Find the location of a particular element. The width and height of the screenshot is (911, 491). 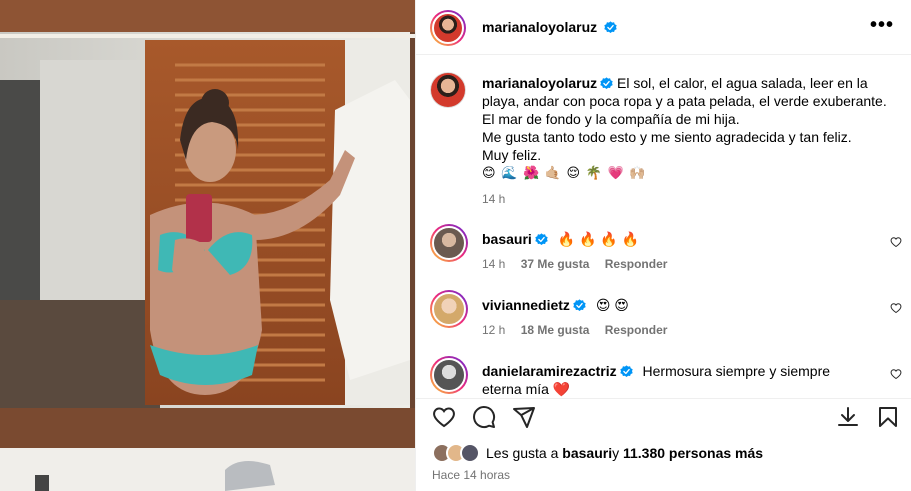

comment-meta: 12 h 18 Me gusta Responder is located at coordinates (580, 330).